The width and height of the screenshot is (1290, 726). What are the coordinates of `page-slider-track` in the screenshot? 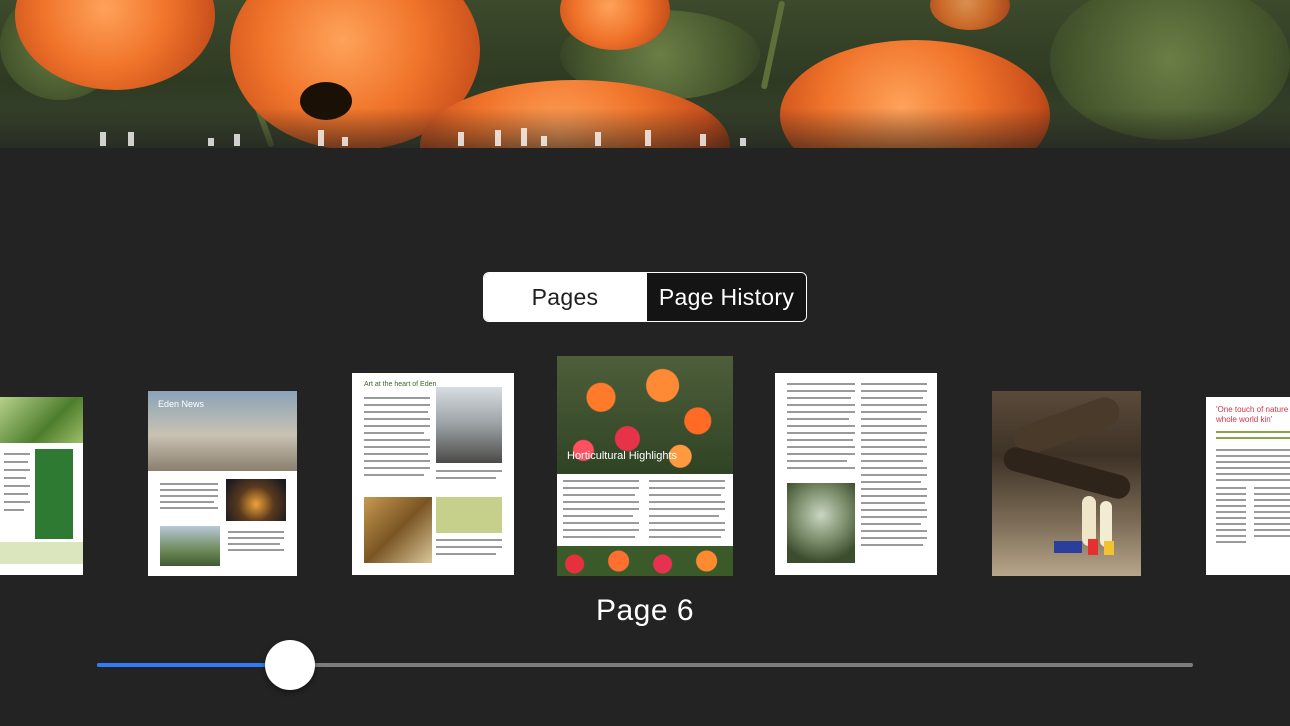 It's located at (645, 665).